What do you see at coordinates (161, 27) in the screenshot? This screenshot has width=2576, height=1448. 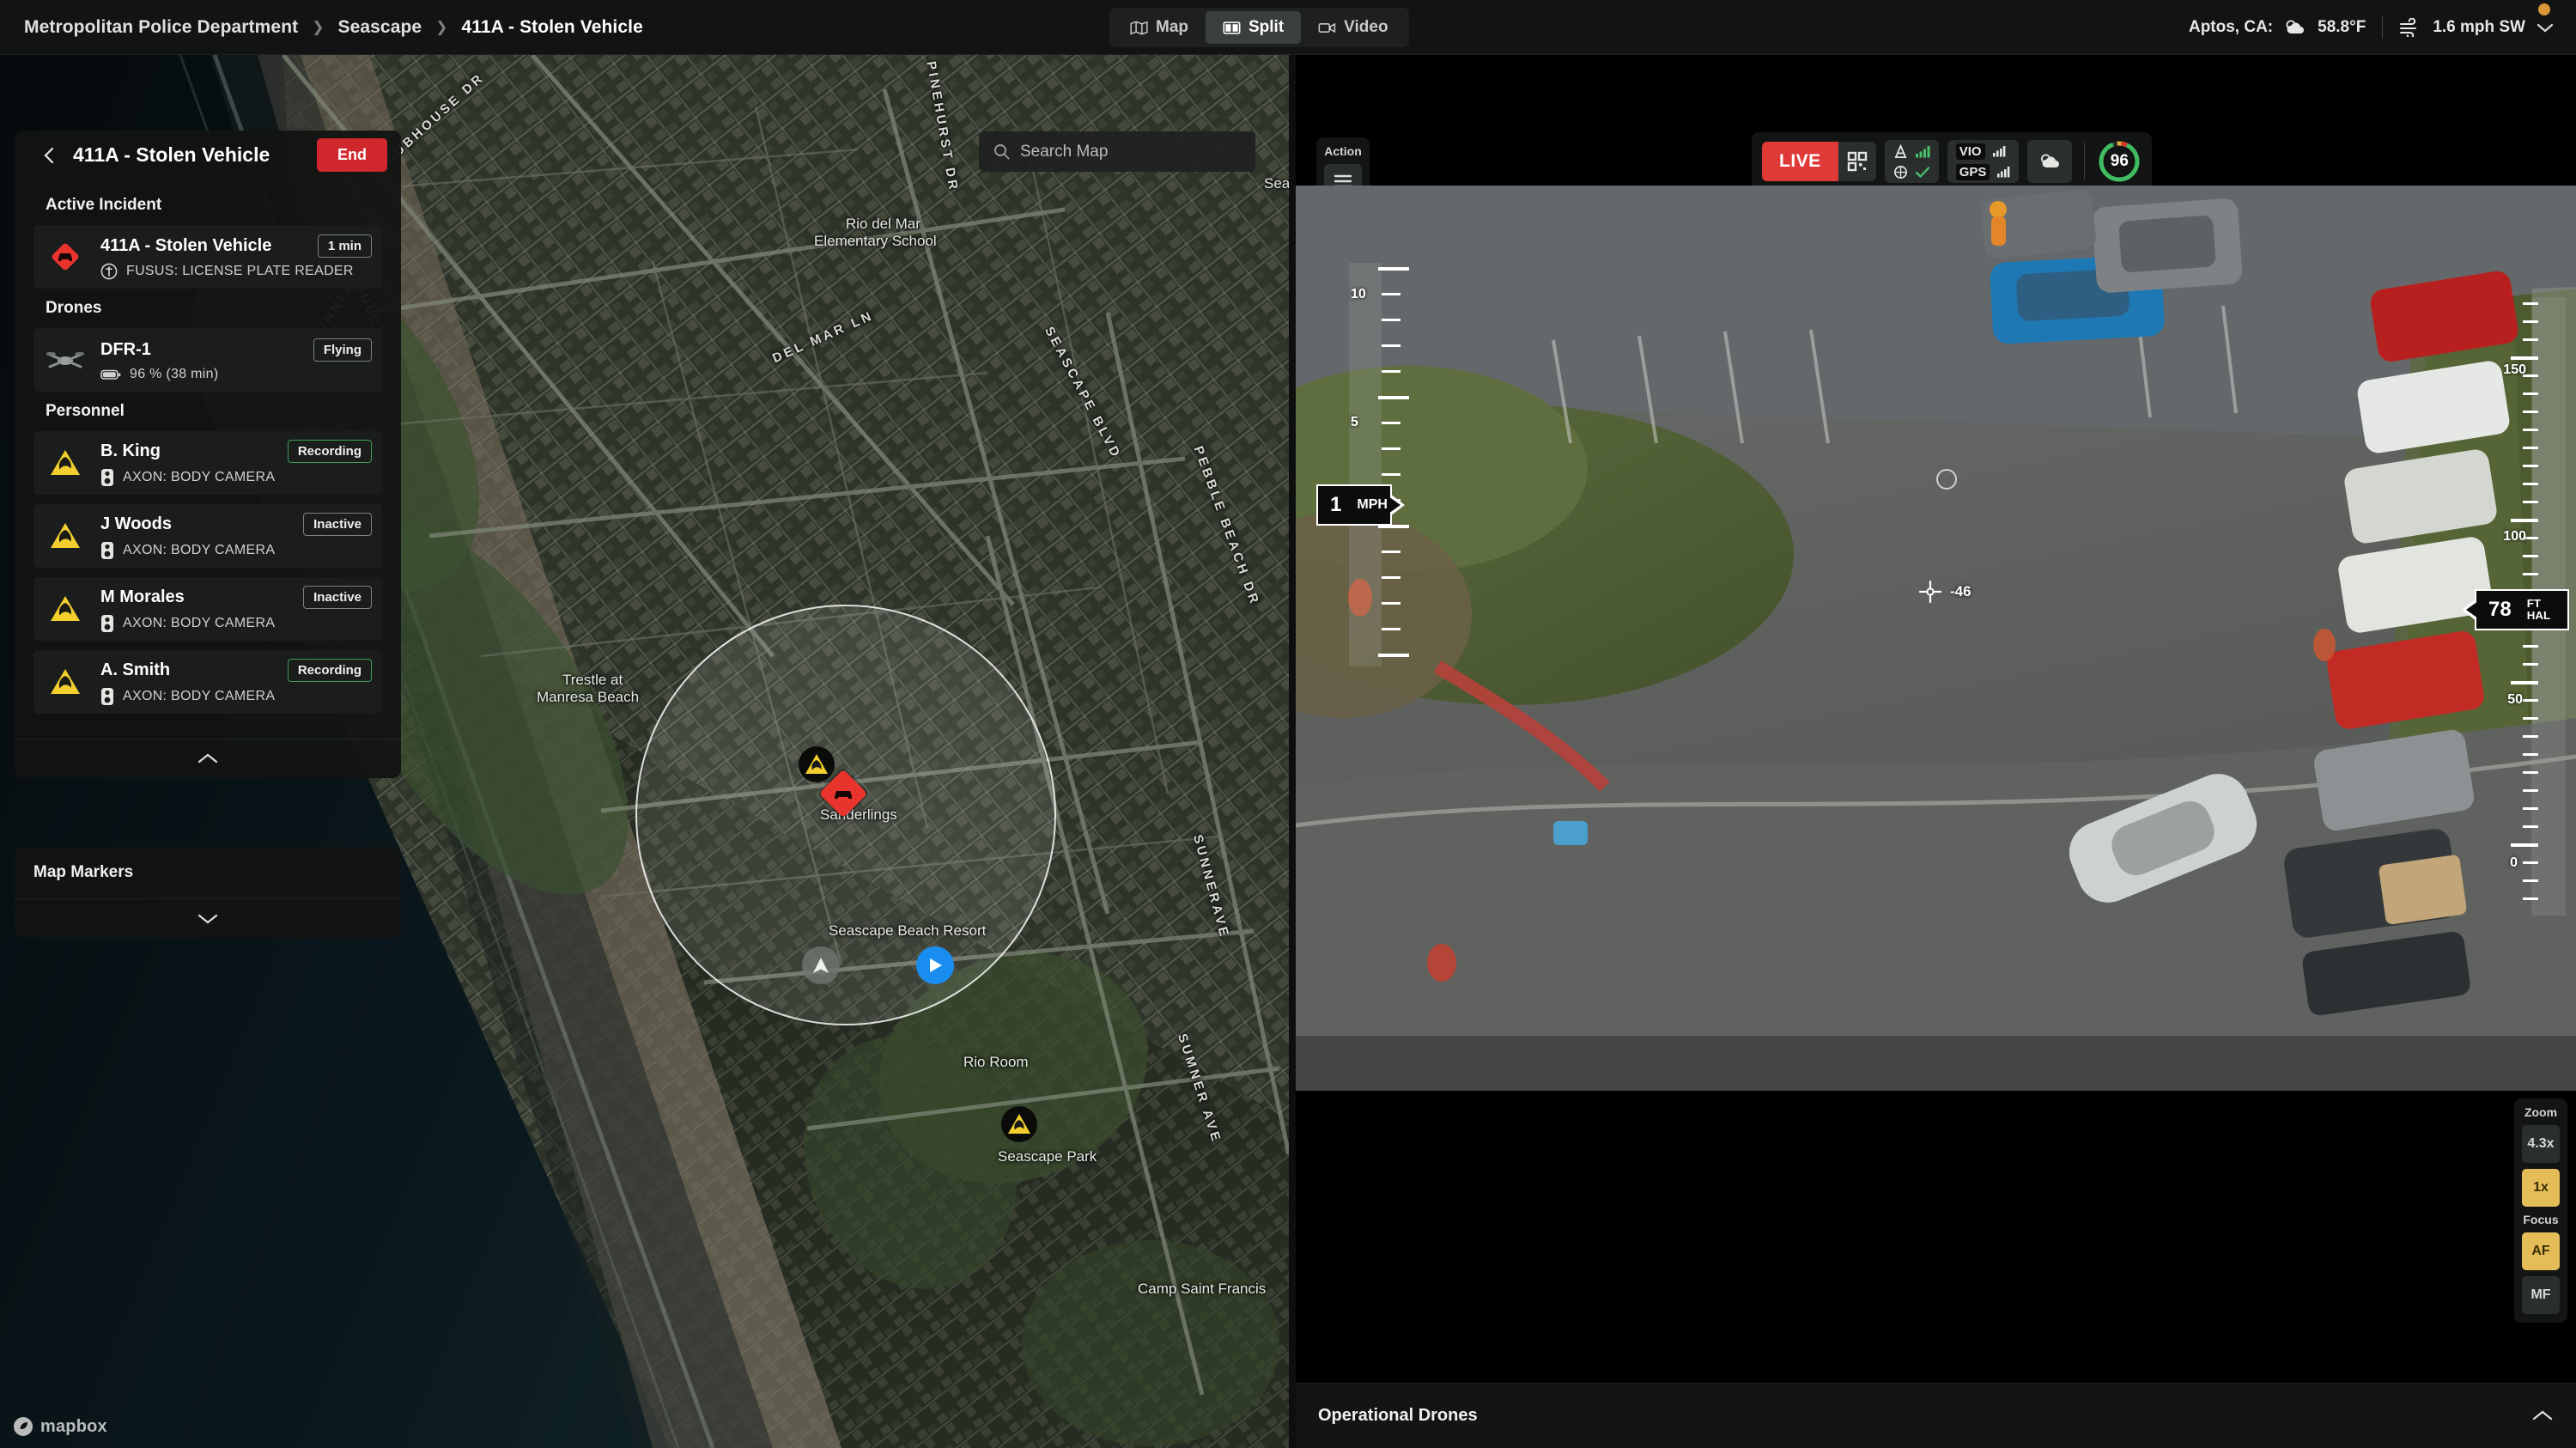 I see `breadcrumb-item-org: Metropolitan Police Department` at bounding box center [161, 27].